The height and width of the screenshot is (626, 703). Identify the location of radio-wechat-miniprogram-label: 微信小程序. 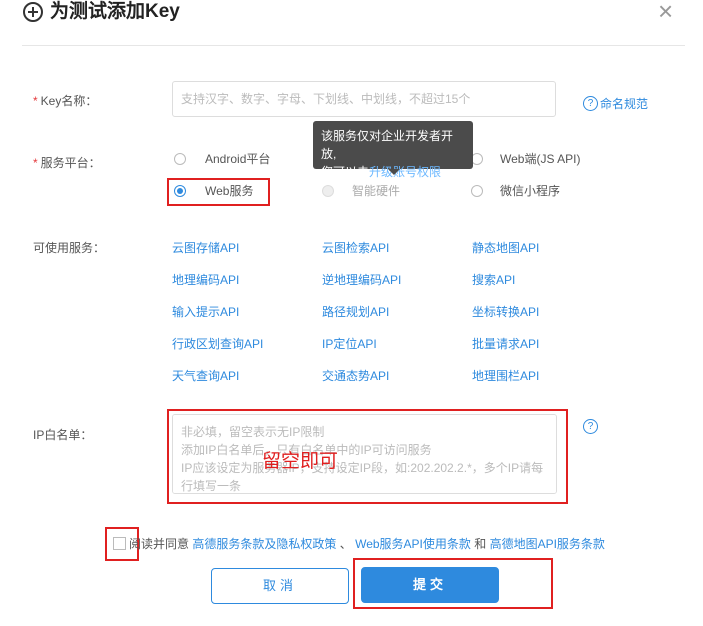
(530, 191).